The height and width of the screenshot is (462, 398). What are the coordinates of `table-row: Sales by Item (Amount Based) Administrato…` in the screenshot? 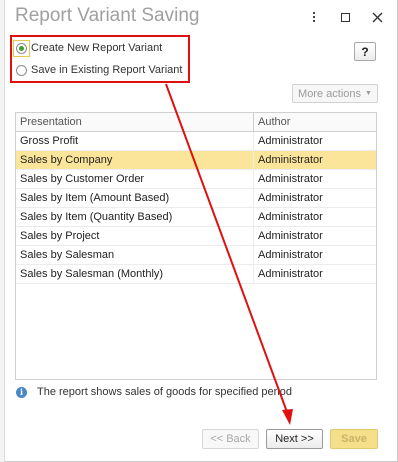 It's located at (196, 198).